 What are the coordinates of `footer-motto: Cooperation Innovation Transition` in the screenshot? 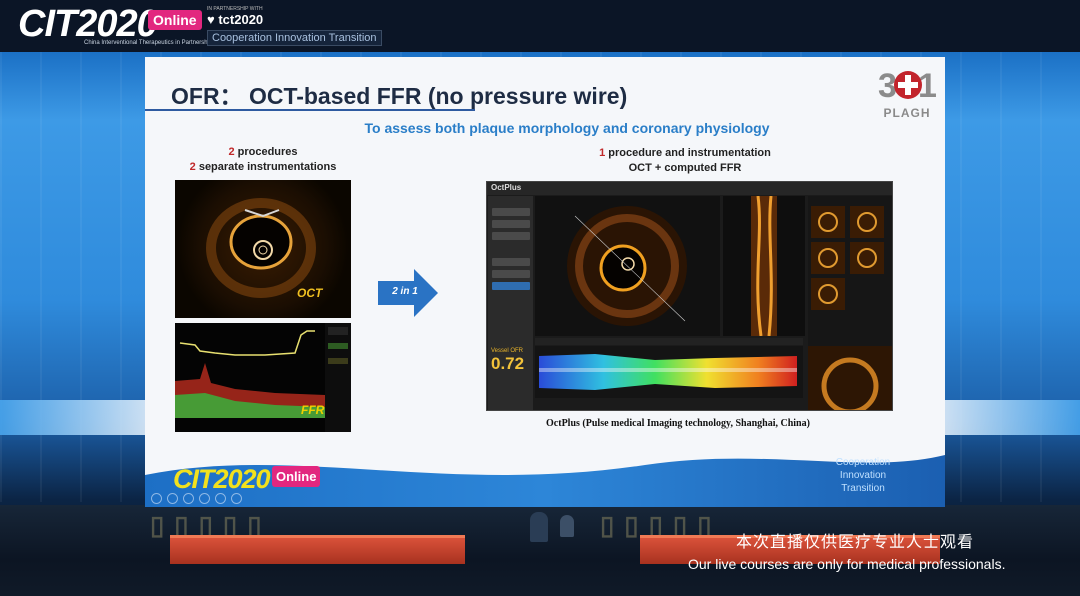 It's located at (863, 475).